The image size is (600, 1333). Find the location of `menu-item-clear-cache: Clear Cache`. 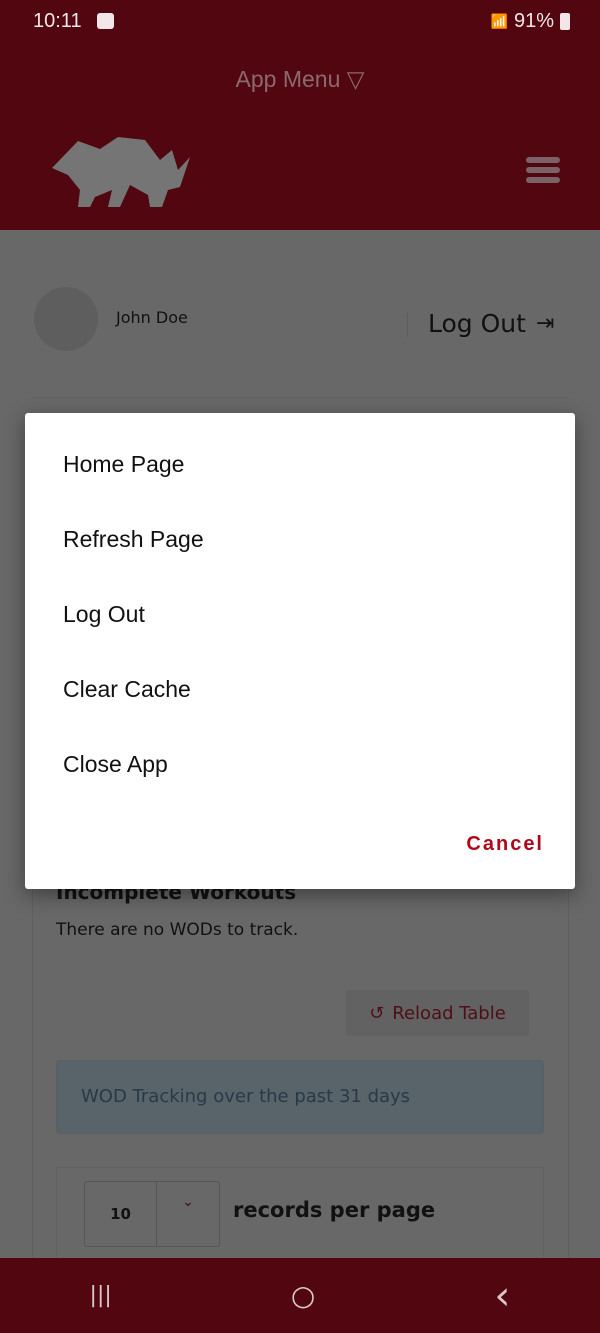

menu-item-clear-cache: Clear Cache is located at coordinates (127, 689).